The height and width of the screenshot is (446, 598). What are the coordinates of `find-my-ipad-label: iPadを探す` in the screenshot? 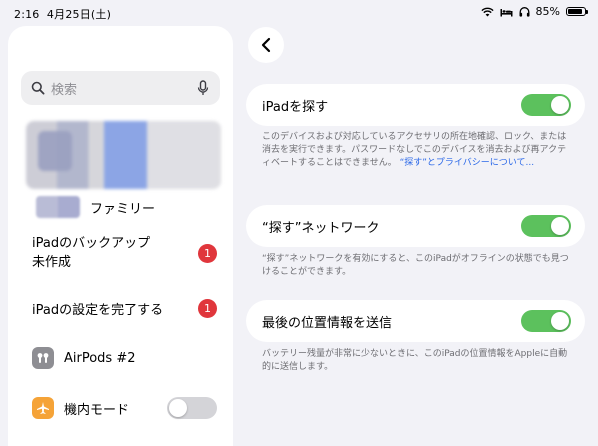 It's located at (295, 107).